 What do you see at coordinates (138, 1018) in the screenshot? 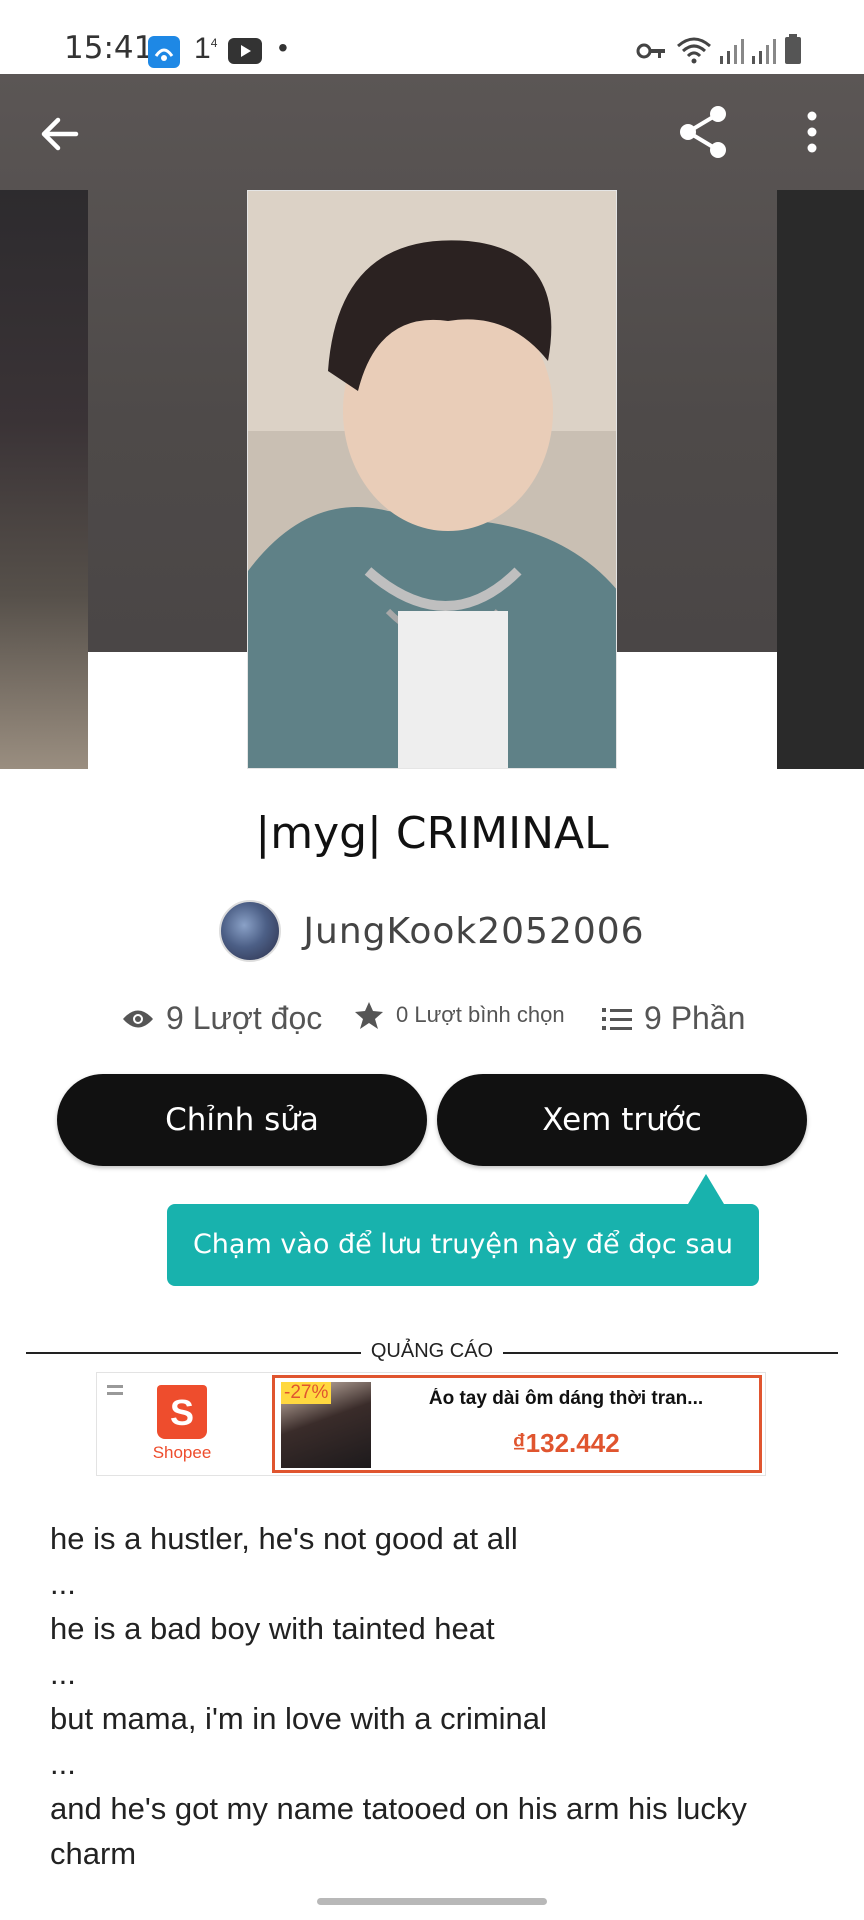
I see `eye-icon` at bounding box center [138, 1018].